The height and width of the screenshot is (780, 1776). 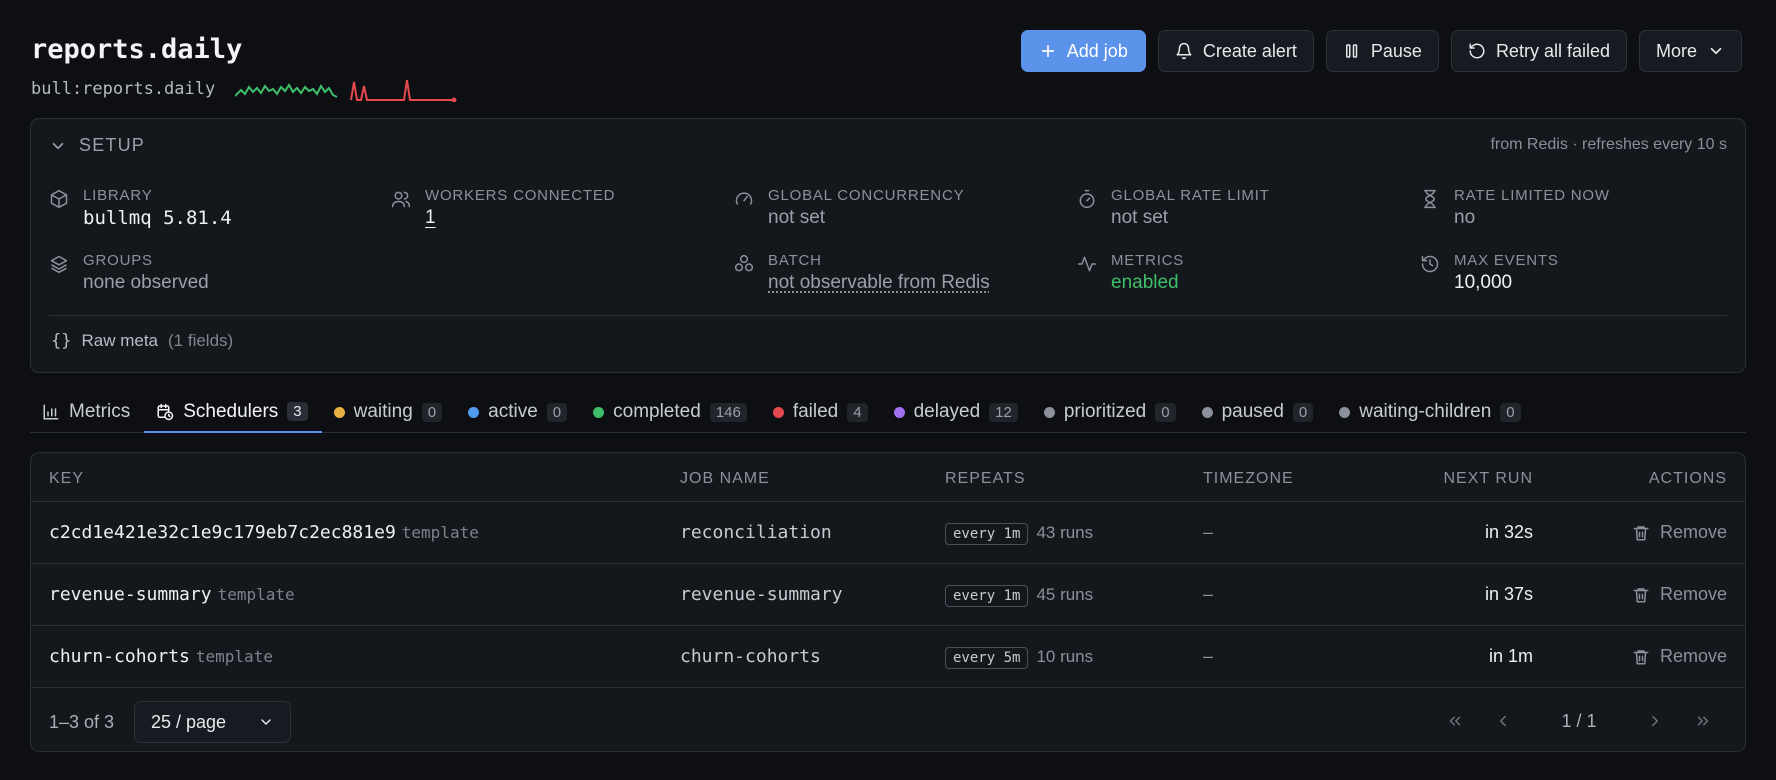 I want to click on pause-button: Pause, so click(x=1382, y=51).